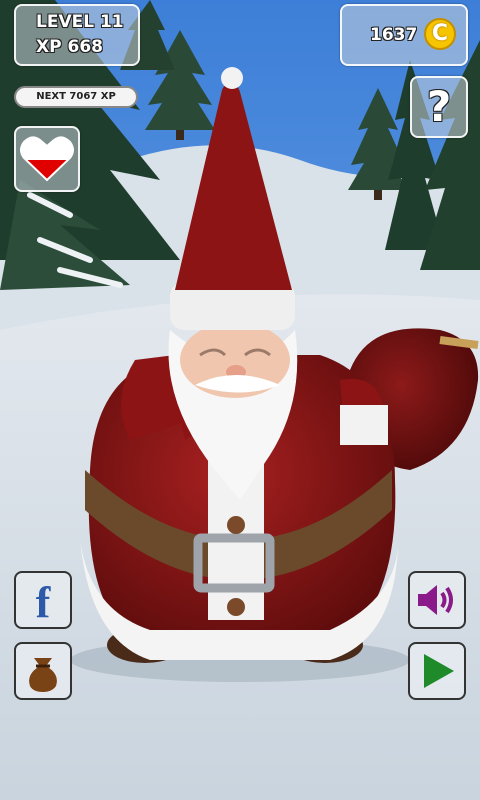 The width and height of the screenshot is (480, 800). Describe the element at coordinates (69, 47) in the screenshot. I see `xp-label: XP 668` at that location.